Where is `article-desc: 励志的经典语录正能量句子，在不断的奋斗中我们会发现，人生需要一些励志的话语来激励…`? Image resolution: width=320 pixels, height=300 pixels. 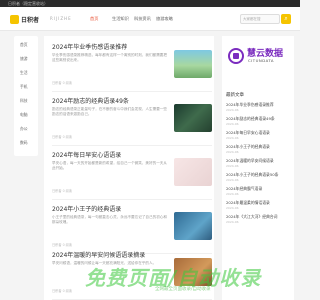 article-desc: 励志的经典语录正能量句子，在不断的奋斗中我们会发现，人生需要一些励志的话语来激励… is located at coordinates (109, 111).